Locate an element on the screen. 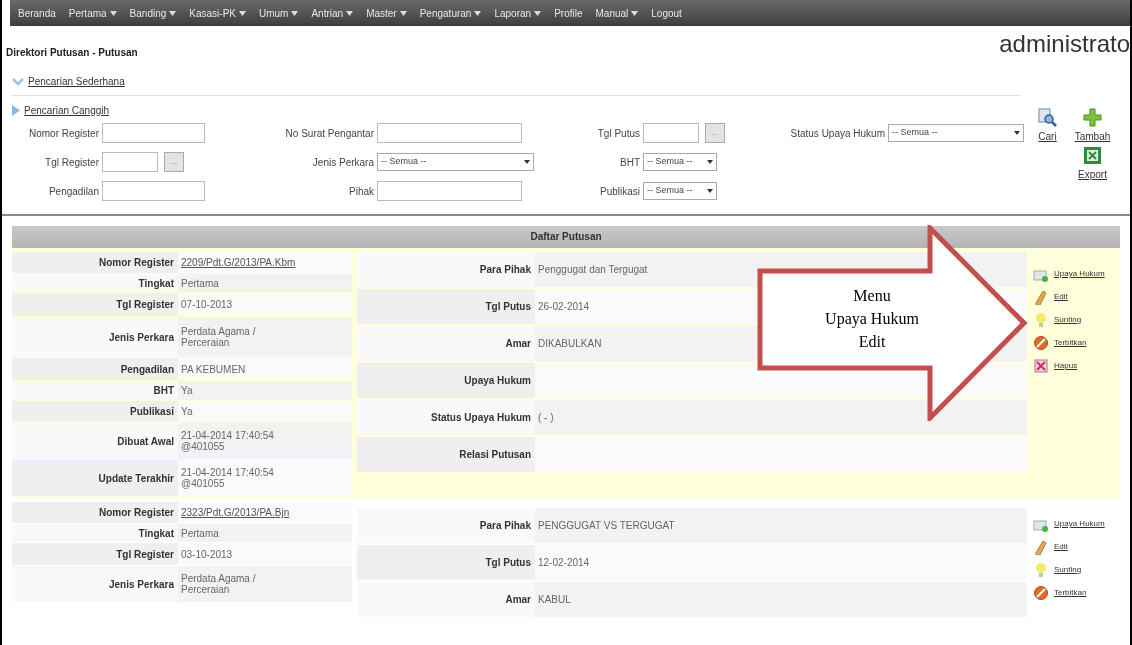 The width and height of the screenshot is (1132, 645). field-value: 07-10-2013 is located at coordinates (207, 304).